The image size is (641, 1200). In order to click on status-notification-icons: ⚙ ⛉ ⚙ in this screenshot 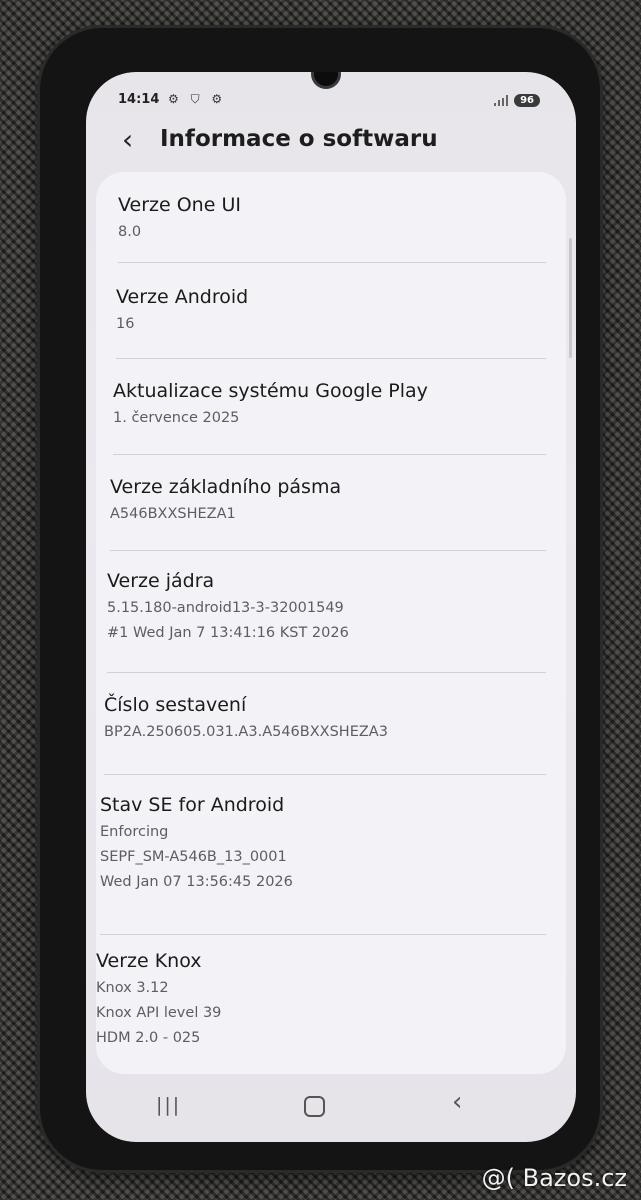, I will do `click(197, 99)`.